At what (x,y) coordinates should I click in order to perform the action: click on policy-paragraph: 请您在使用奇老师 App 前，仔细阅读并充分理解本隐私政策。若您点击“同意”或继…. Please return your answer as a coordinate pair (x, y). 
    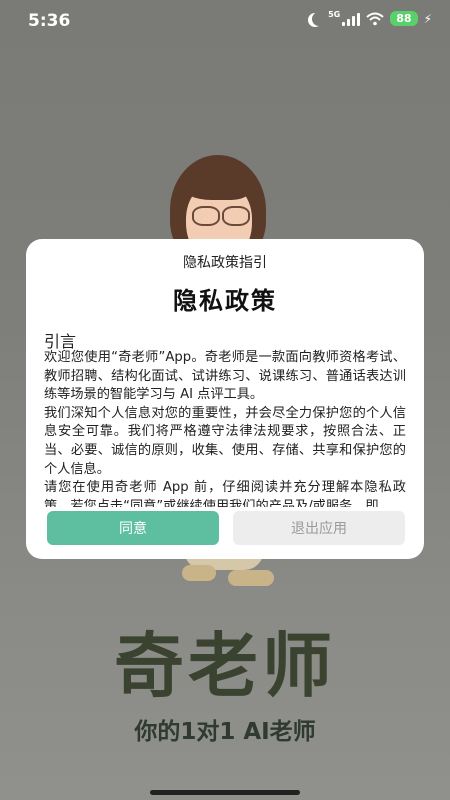
    Looking at the image, I should click on (225, 493).